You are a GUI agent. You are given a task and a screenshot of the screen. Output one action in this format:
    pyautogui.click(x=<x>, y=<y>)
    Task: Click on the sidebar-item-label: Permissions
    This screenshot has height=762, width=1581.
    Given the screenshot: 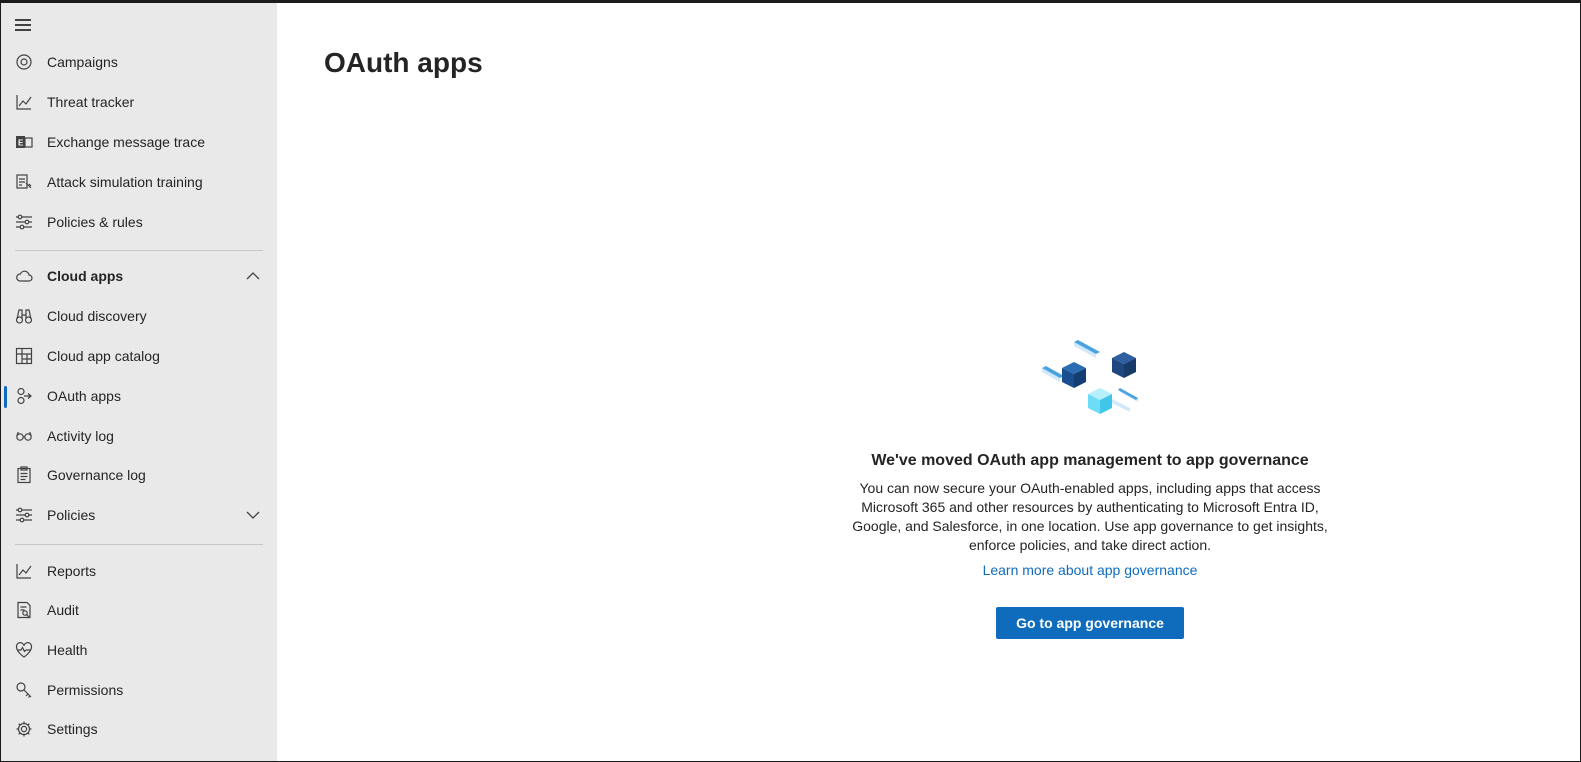 What is the action you would take?
    pyautogui.click(x=85, y=690)
    